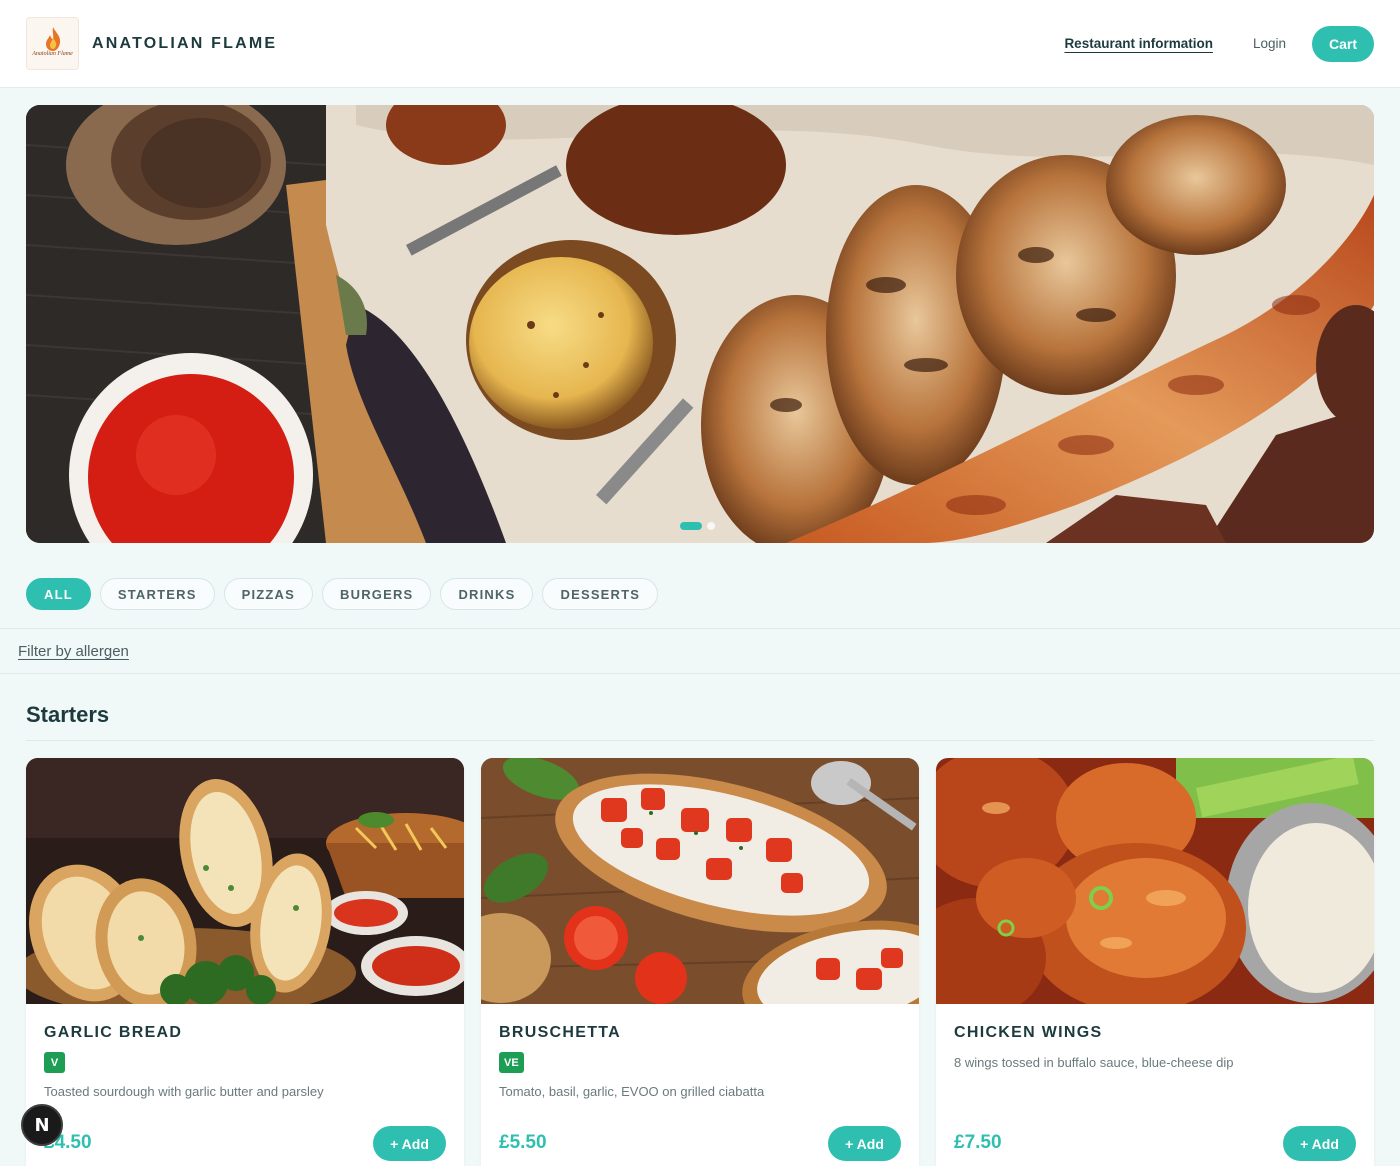 The height and width of the screenshot is (1166, 1400). What do you see at coordinates (58, 594) in the screenshot?
I see `category-all: ALL` at bounding box center [58, 594].